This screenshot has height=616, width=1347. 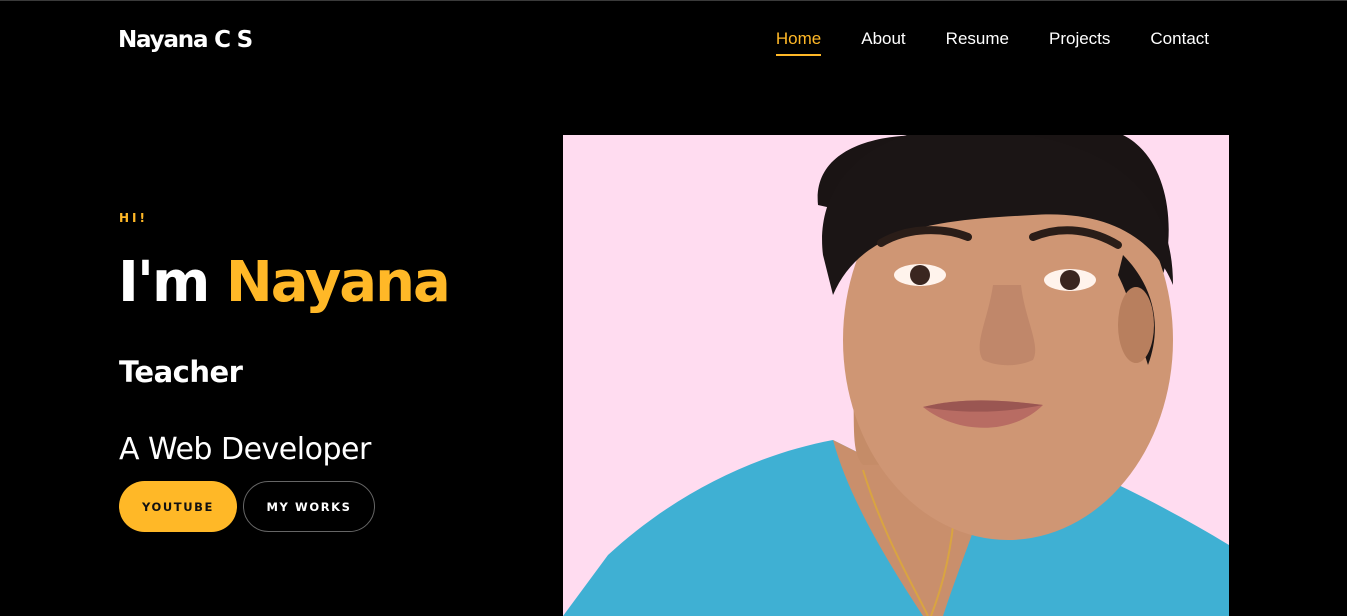 I want to click on youtube-button: YOUTUBE, so click(x=178, y=506).